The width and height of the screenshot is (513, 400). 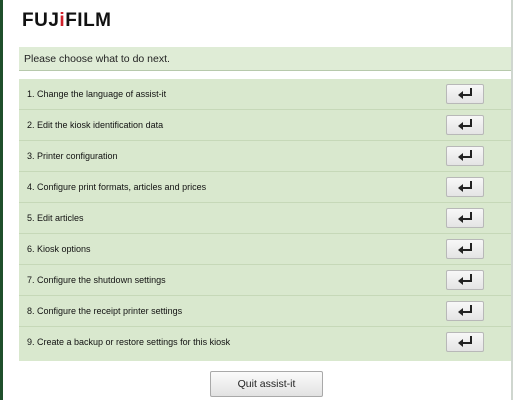 I want to click on select-kiosk-options-button, so click(x=465, y=249).